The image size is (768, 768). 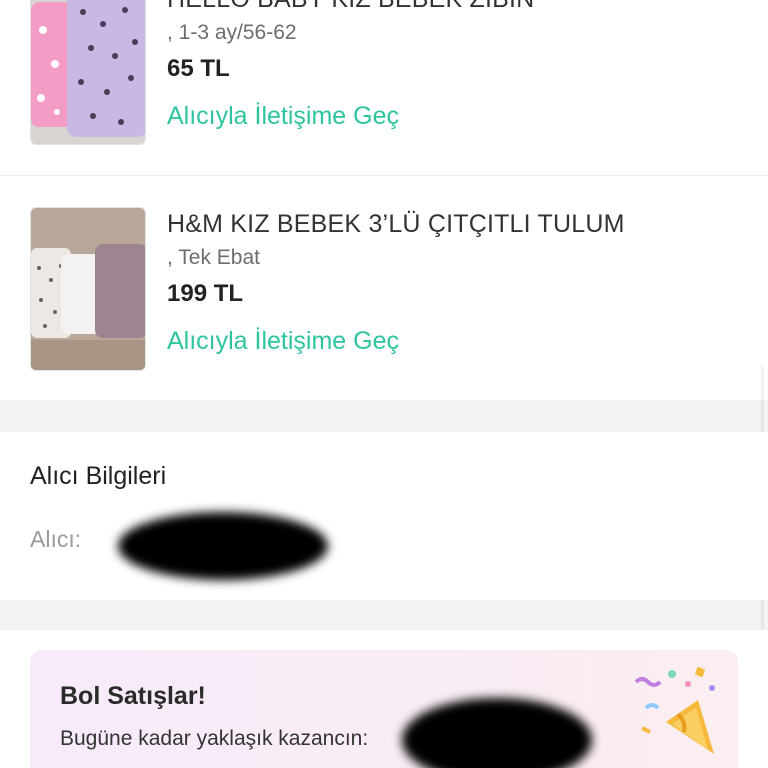 I want to click on product-size: , 1-3 ay/56-62, so click(x=232, y=32).